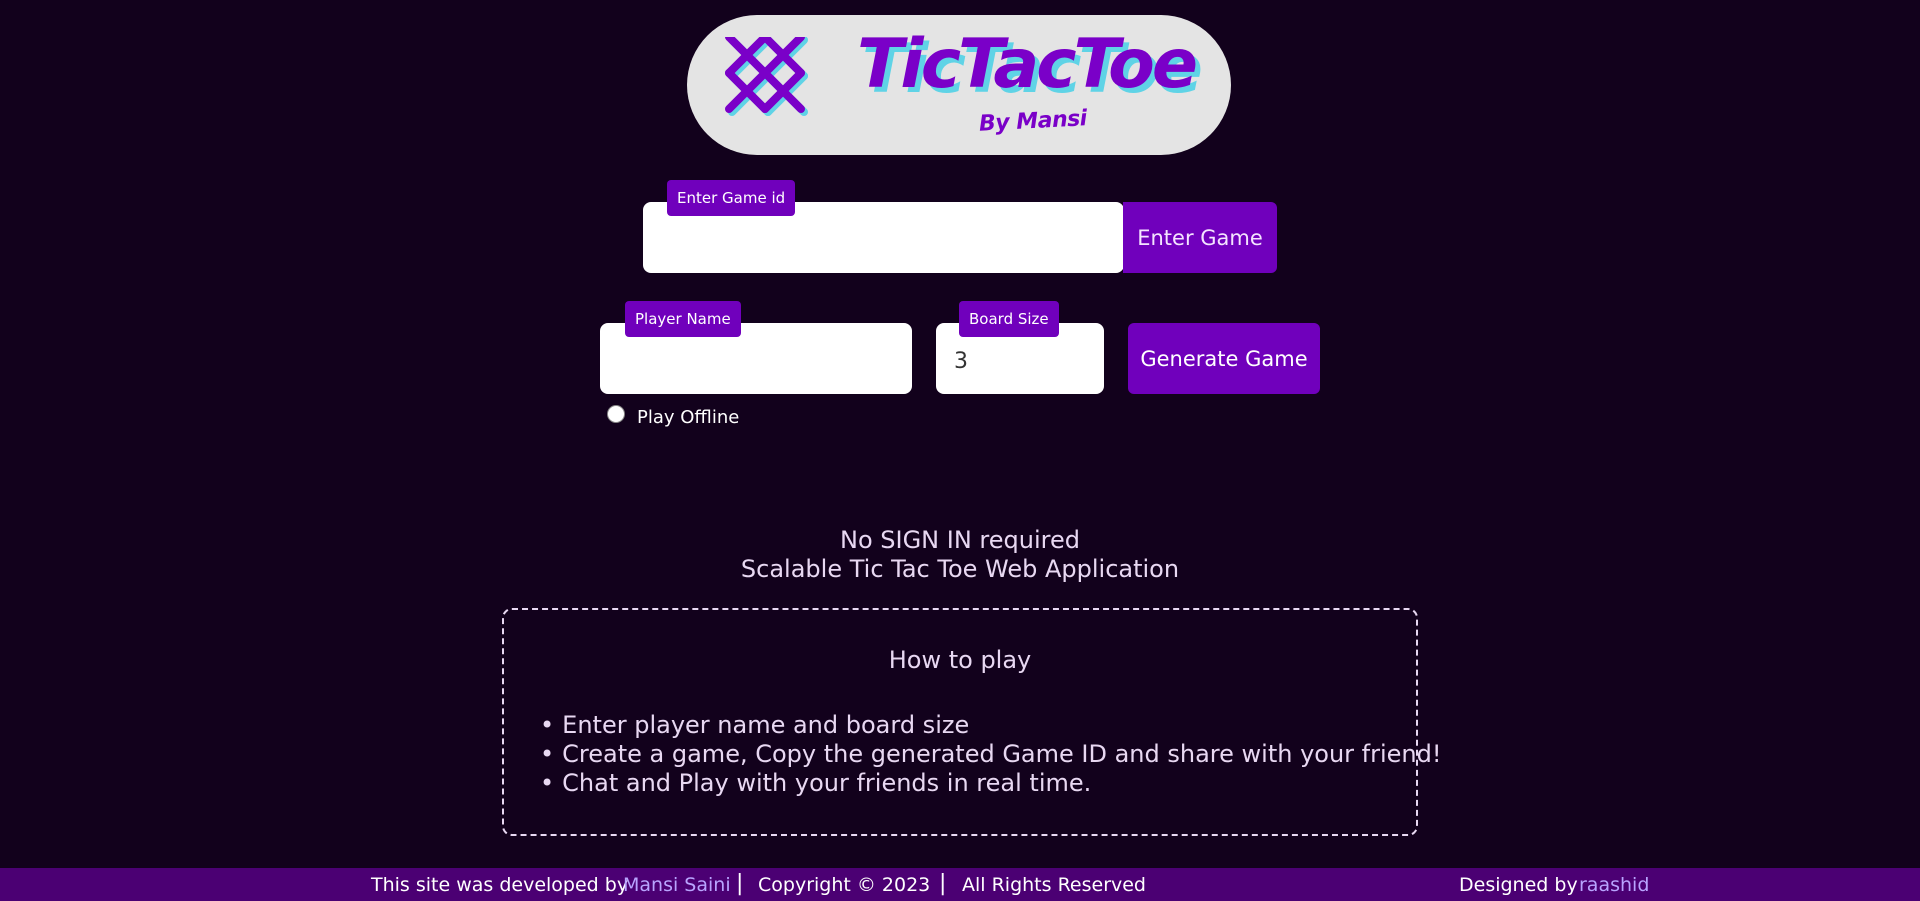 This screenshot has width=1920, height=901. I want to click on logo-title: TicTacToe, so click(1027, 64).